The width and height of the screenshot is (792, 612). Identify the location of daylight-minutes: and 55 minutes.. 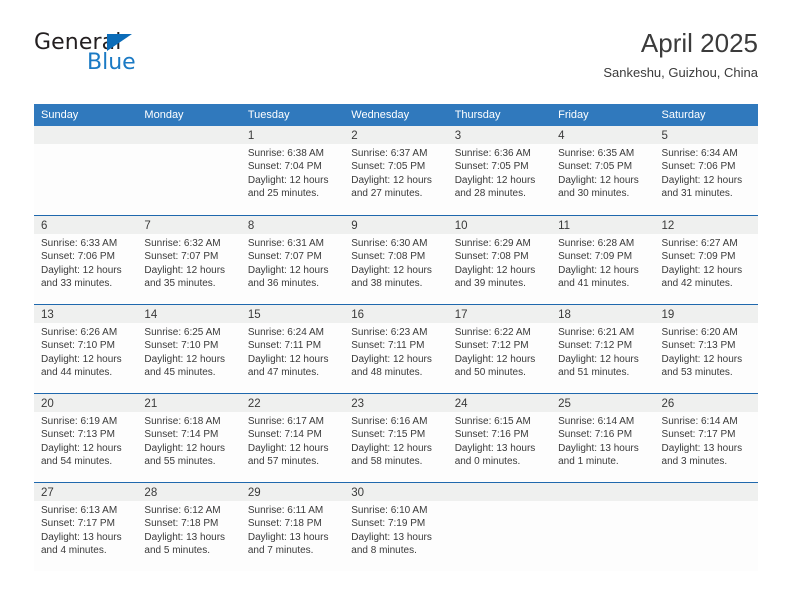
(180, 461).